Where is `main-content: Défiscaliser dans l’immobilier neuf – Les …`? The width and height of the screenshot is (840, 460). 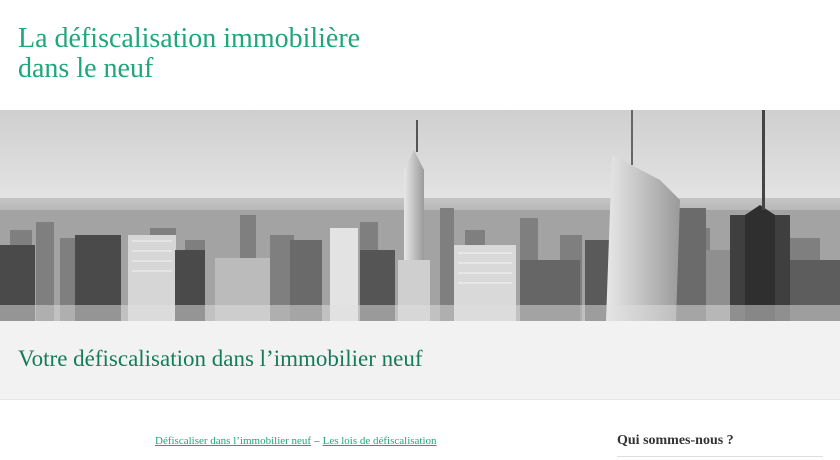
main-content: Défiscaliser dans l’immobilier neuf – Les … is located at coordinates (420, 430).